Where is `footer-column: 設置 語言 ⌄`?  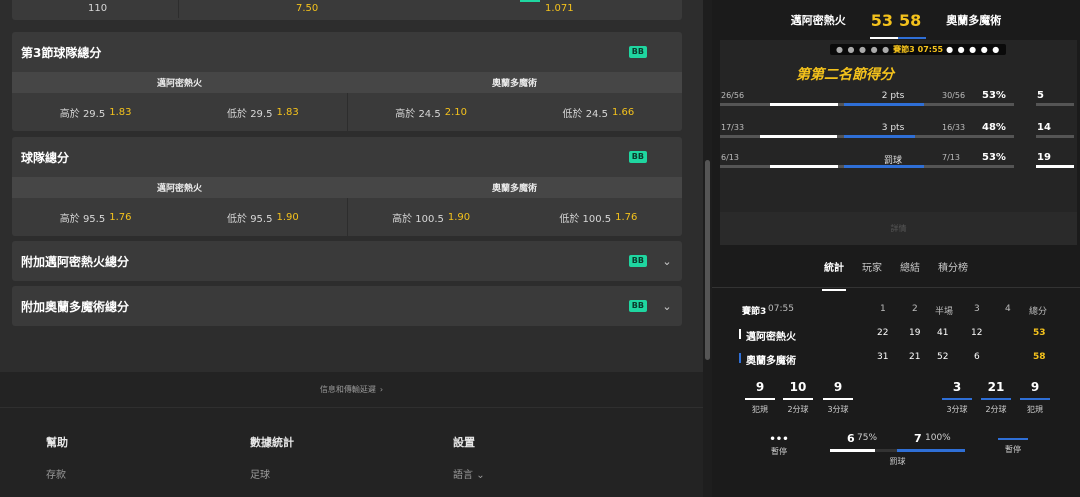 footer-column: 設置 語言 ⌄ is located at coordinates (469, 457).